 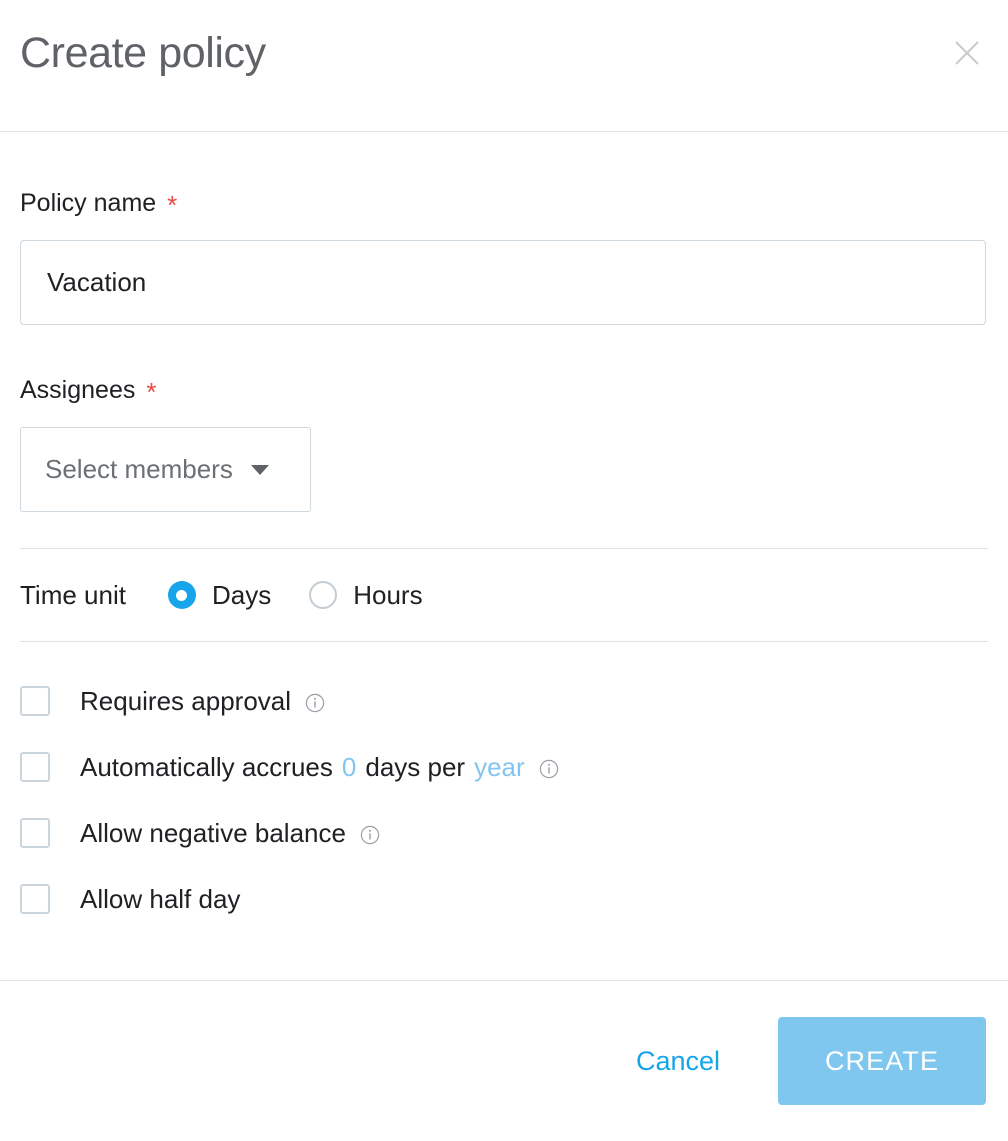 I want to click on close-button, so click(x=967, y=53).